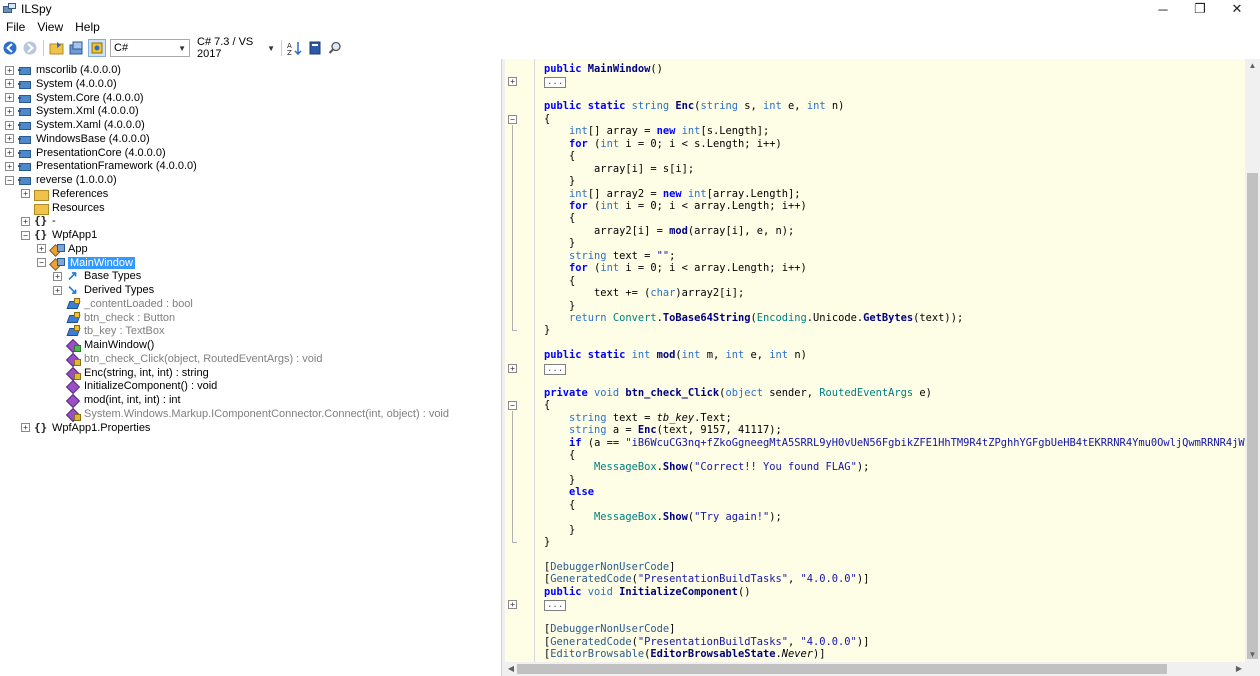  Describe the element at coordinates (315, 48) in the screenshot. I see `manage-lists-button` at that location.